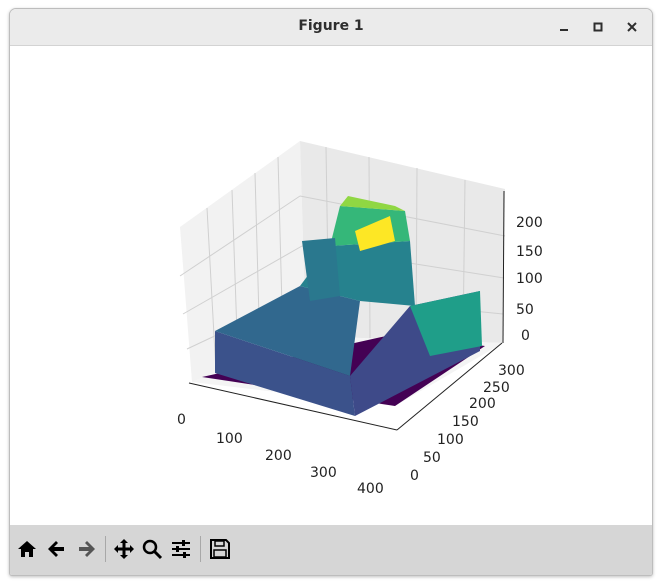  What do you see at coordinates (496, 388) in the screenshot?
I see `y-tick-label: 250` at bounding box center [496, 388].